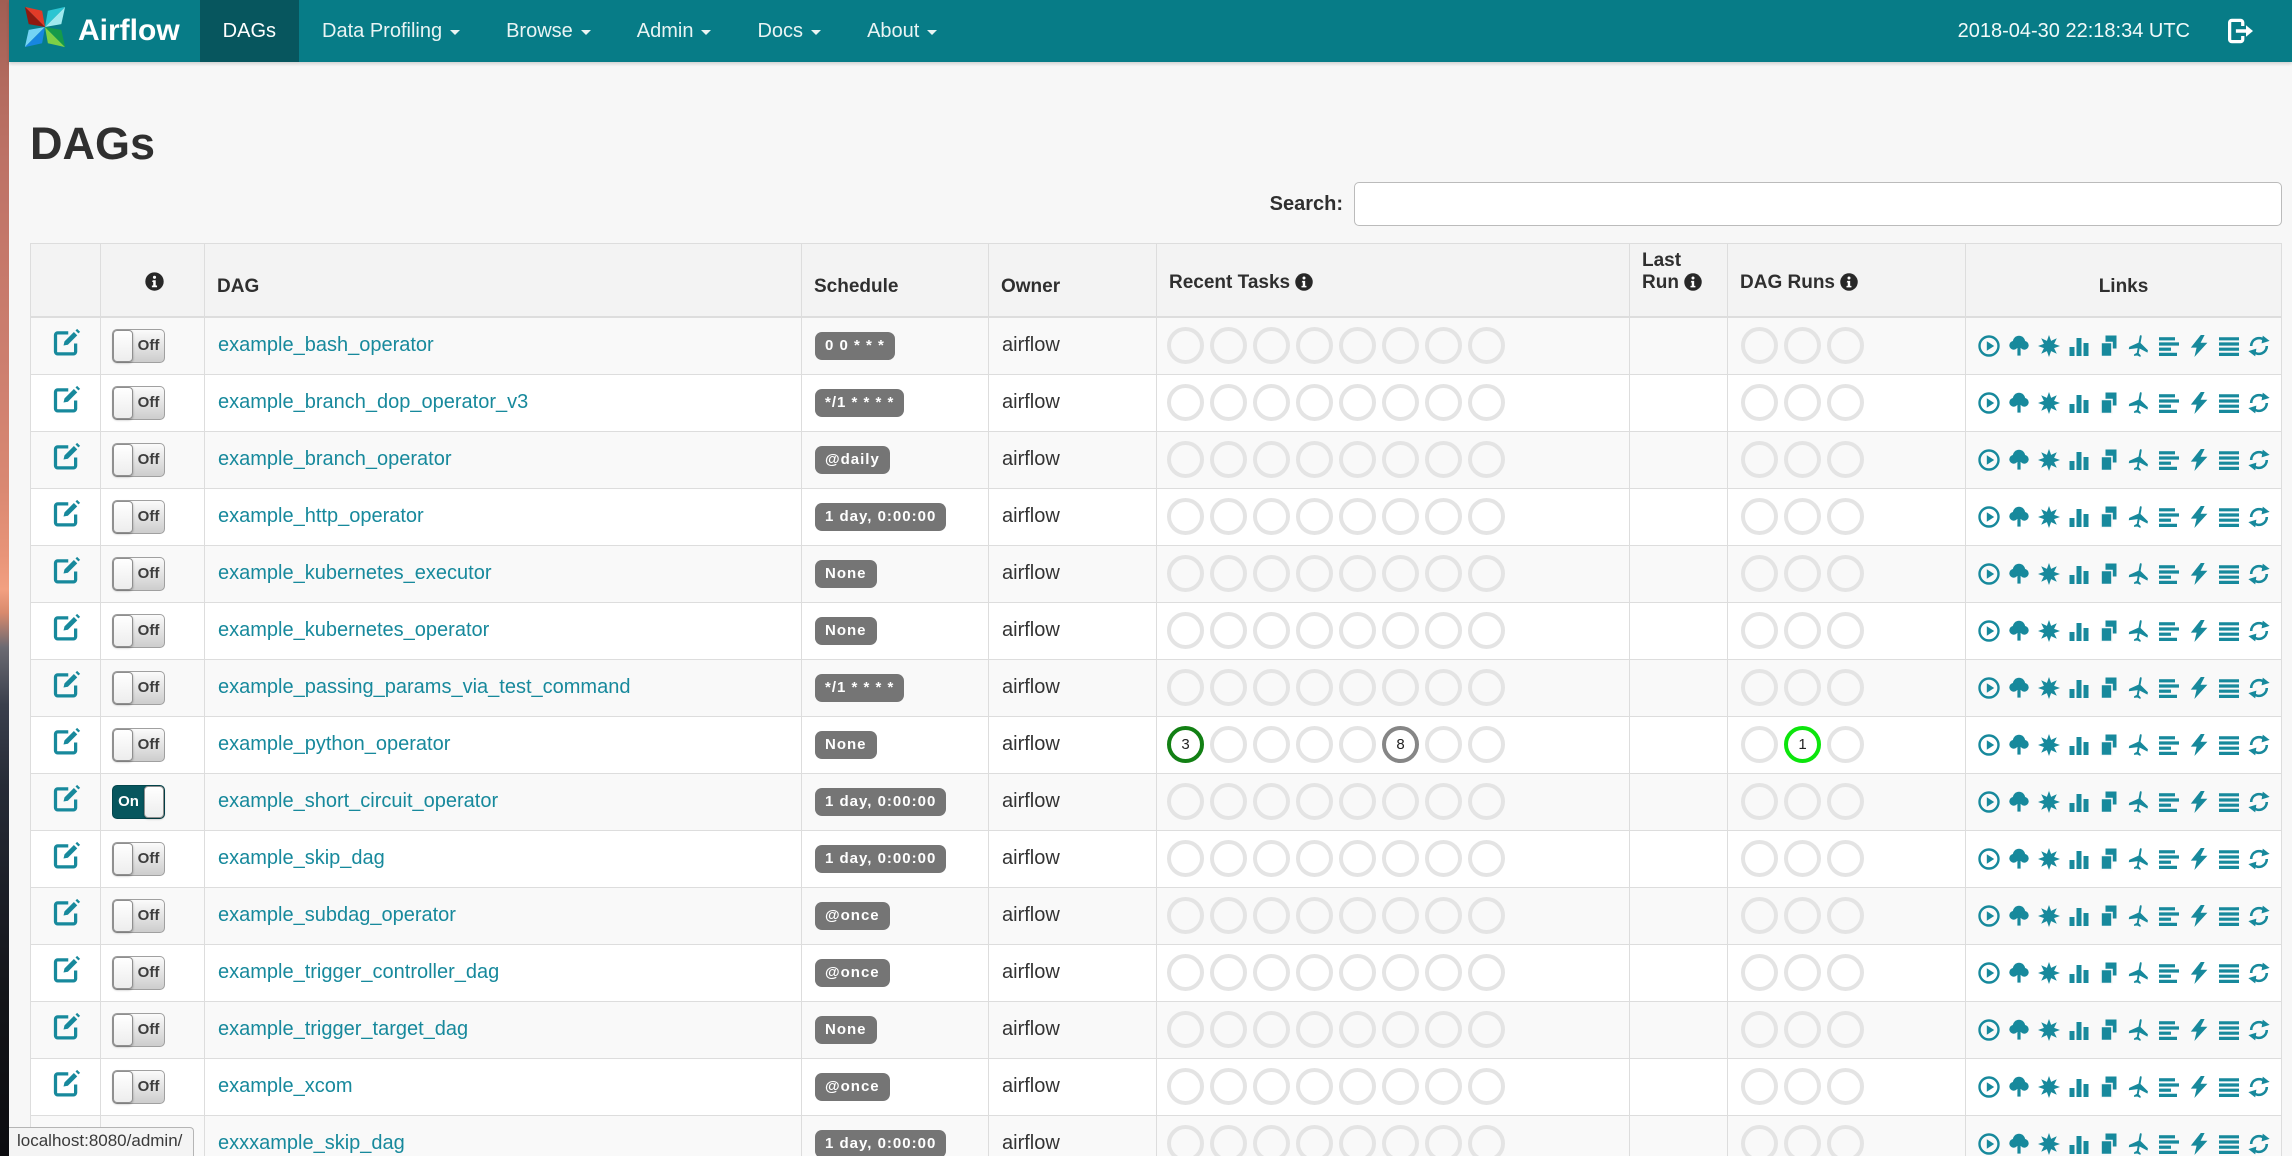 Image resolution: width=2292 pixels, height=1156 pixels. Describe the element at coordinates (358, 801) in the screenshot. I see `dag-link: example_short_circuit_operator` at that location.